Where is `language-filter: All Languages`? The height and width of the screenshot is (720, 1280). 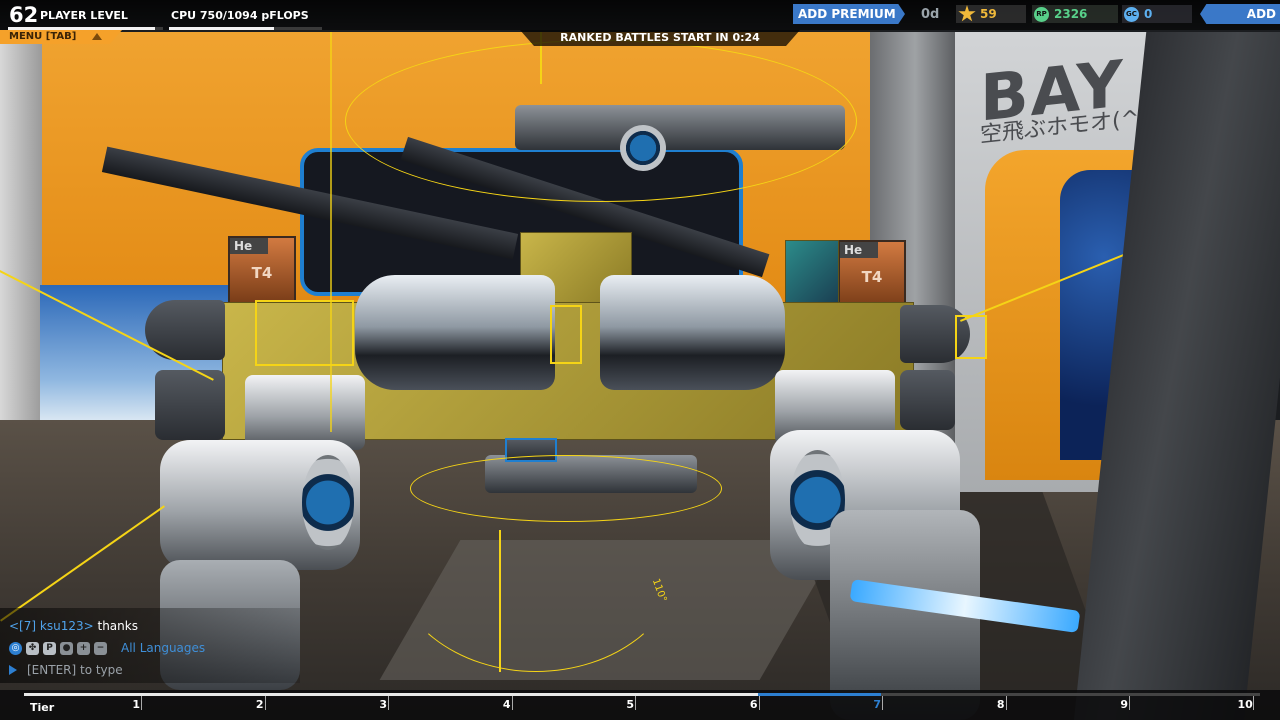
language-filter: All Languages is located at coordinates (163, 648).